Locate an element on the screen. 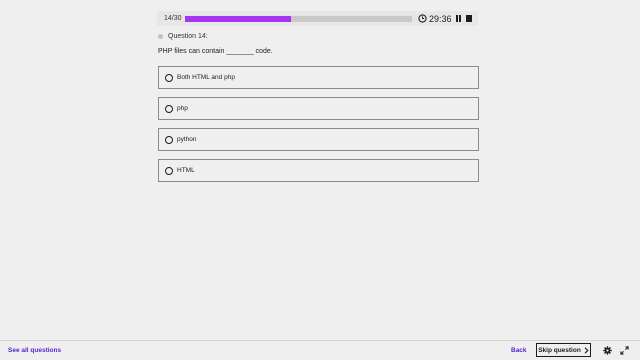  question-label-text: Question 14: is located at coordinates (188, 36).